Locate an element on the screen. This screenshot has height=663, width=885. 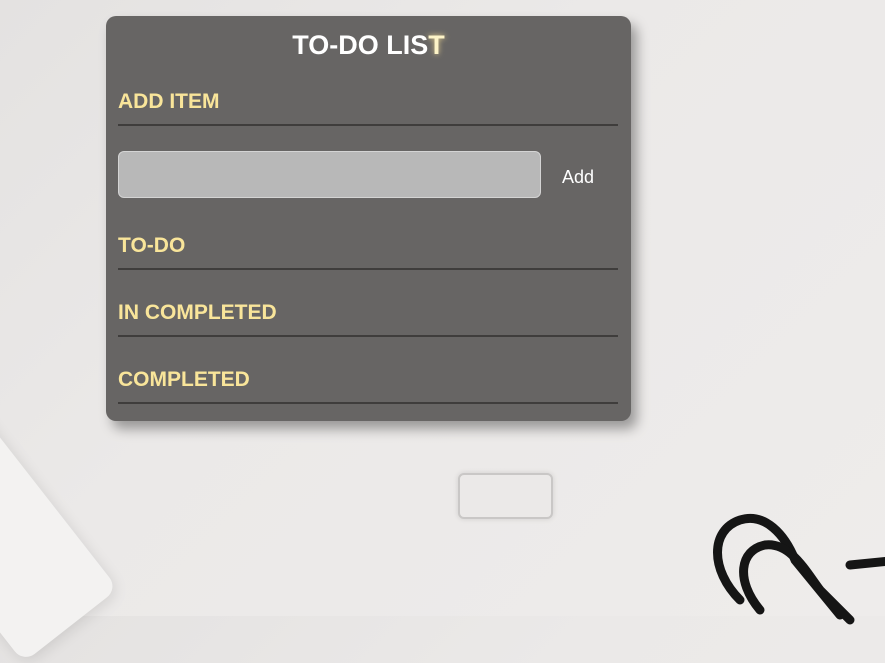
background-binder-clip-icon is located at coordinates (799, 569).